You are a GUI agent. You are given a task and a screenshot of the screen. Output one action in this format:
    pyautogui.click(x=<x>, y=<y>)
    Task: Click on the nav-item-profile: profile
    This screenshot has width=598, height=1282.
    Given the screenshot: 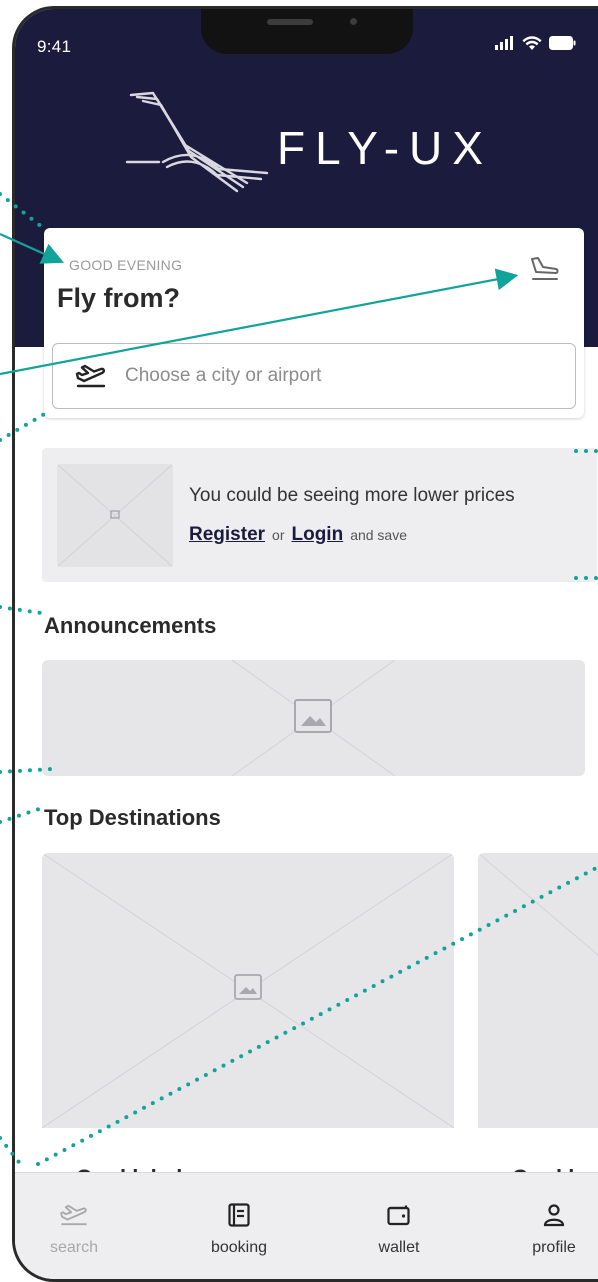 What is the action you would take?
    pyautogui.click(x=548, y=1223)
    